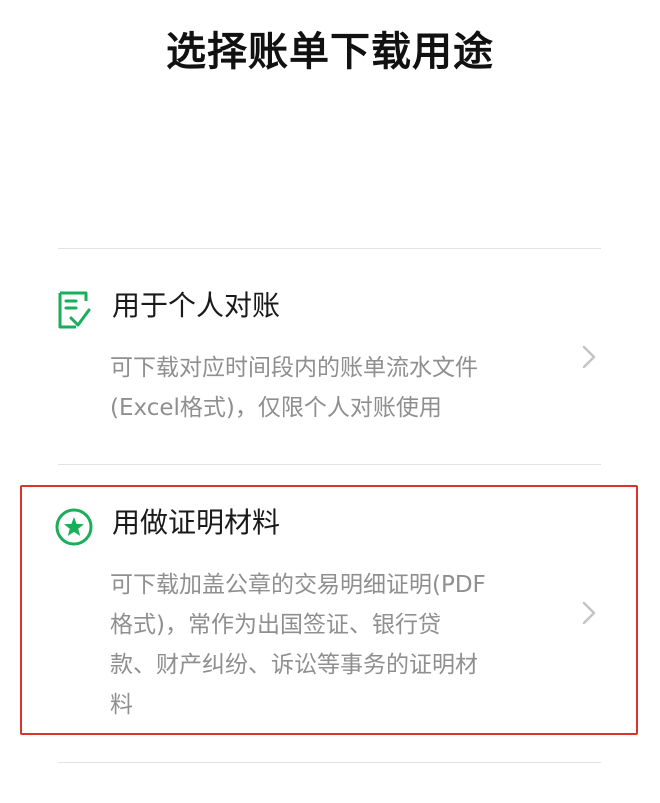 This screenshot has height=803, width=660. Describe the element at coordinates (294, 665) in the screenshot. I see `option-description-line: 款、财产纠纷、诉讼等事务的证明材` at that location.